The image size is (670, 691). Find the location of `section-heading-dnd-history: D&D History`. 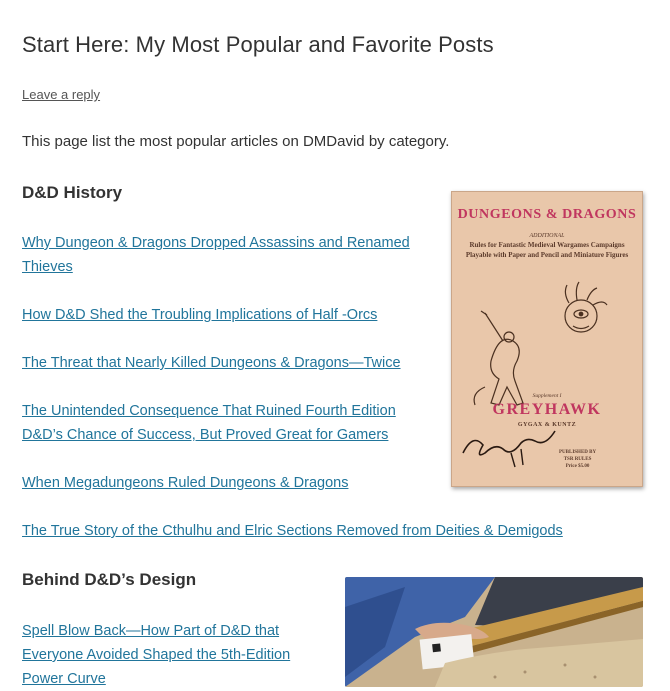

section-heading-dnd-history: D&D History is located at coordinates (72, 192).